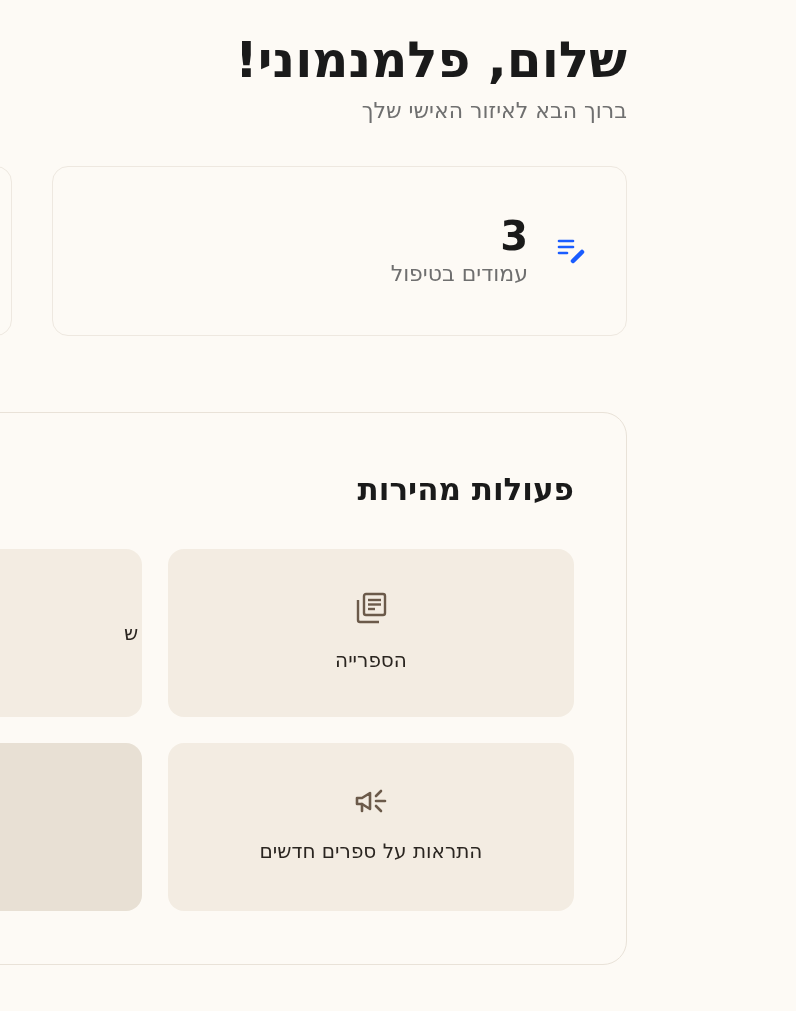  What do you see at coordinates (493, 111) in the screenshot?
I see `greeting-subtitle: ברוך הבא לאיזור האישי שלך` at bounding box center [493, 111].